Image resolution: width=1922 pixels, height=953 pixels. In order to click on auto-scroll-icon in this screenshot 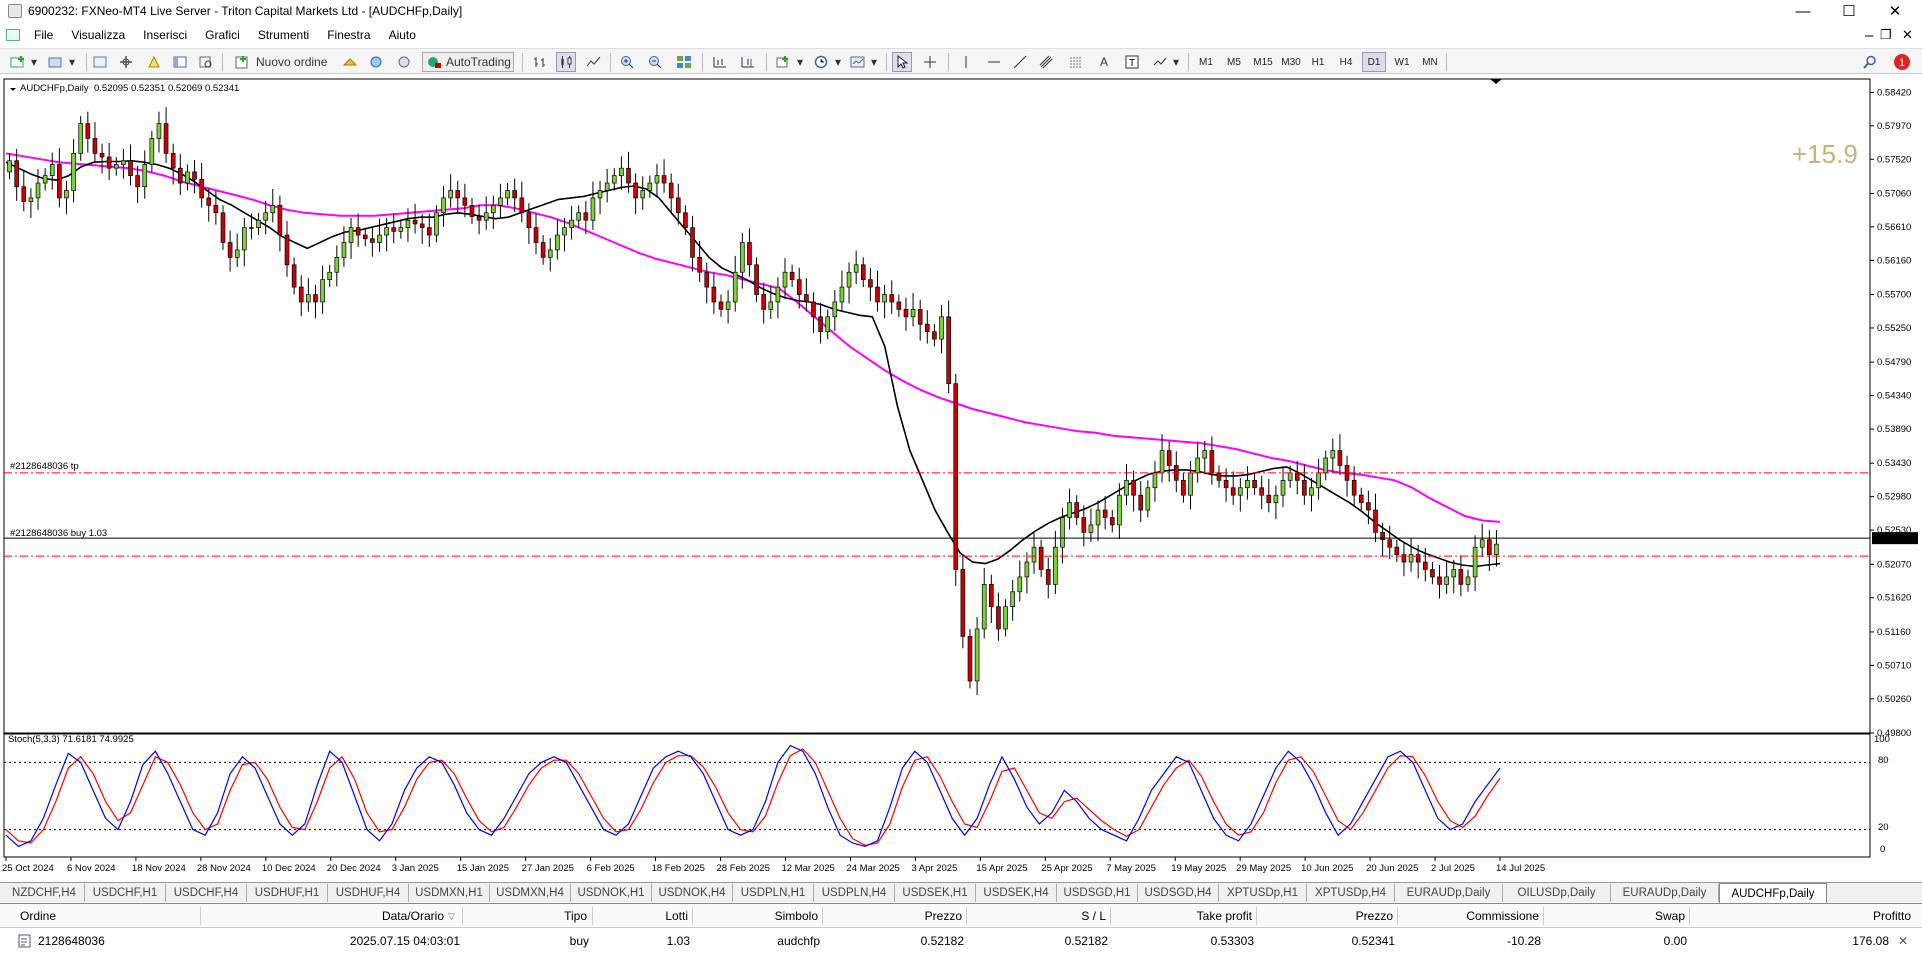, I will do `click(720, 62)`.